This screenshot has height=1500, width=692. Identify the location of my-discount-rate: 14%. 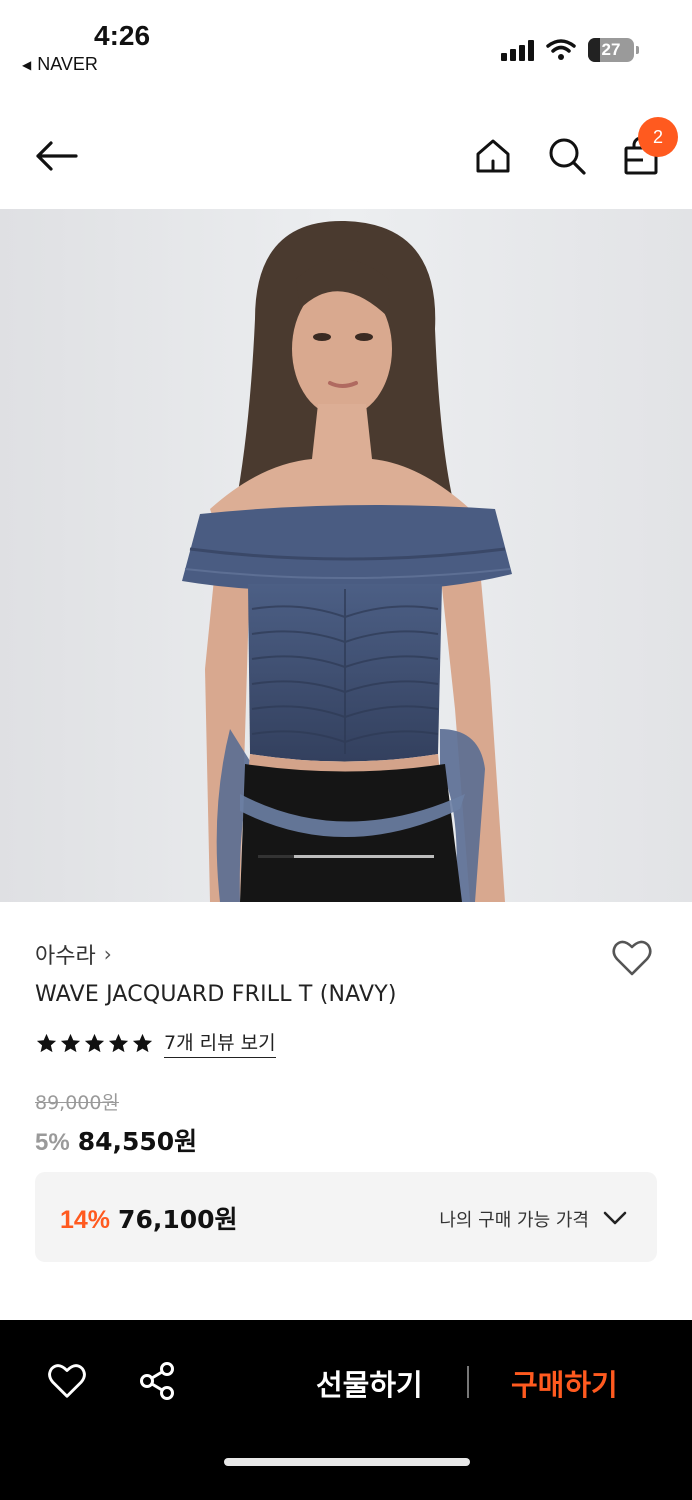
(85, 1220).